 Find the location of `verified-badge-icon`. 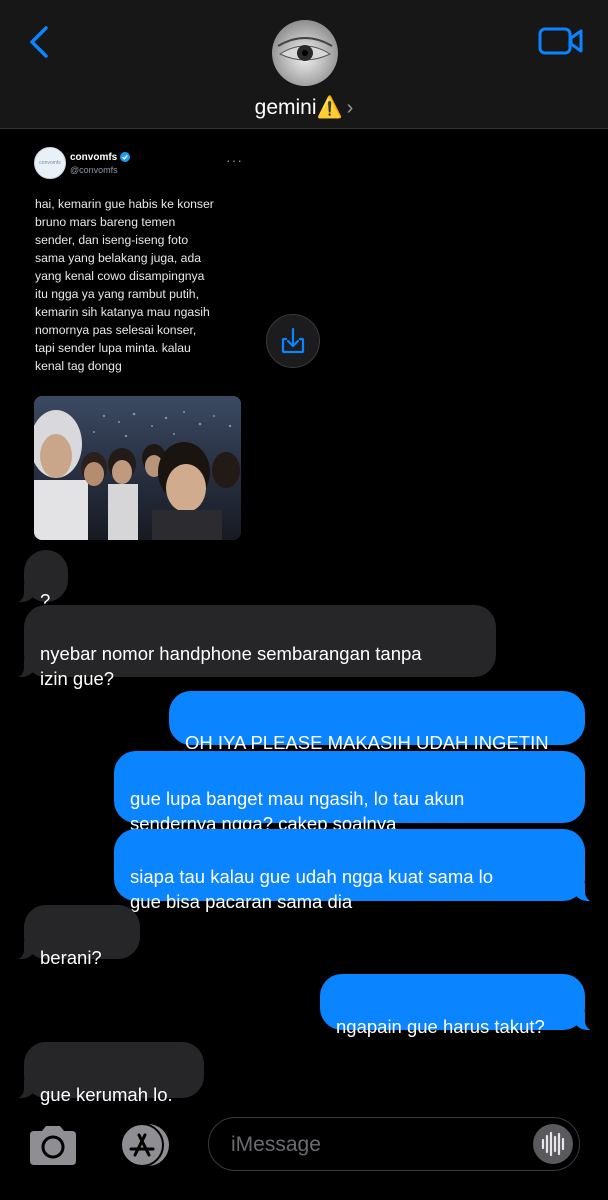

verified-badge-icon is located at coordinates (125, 157).